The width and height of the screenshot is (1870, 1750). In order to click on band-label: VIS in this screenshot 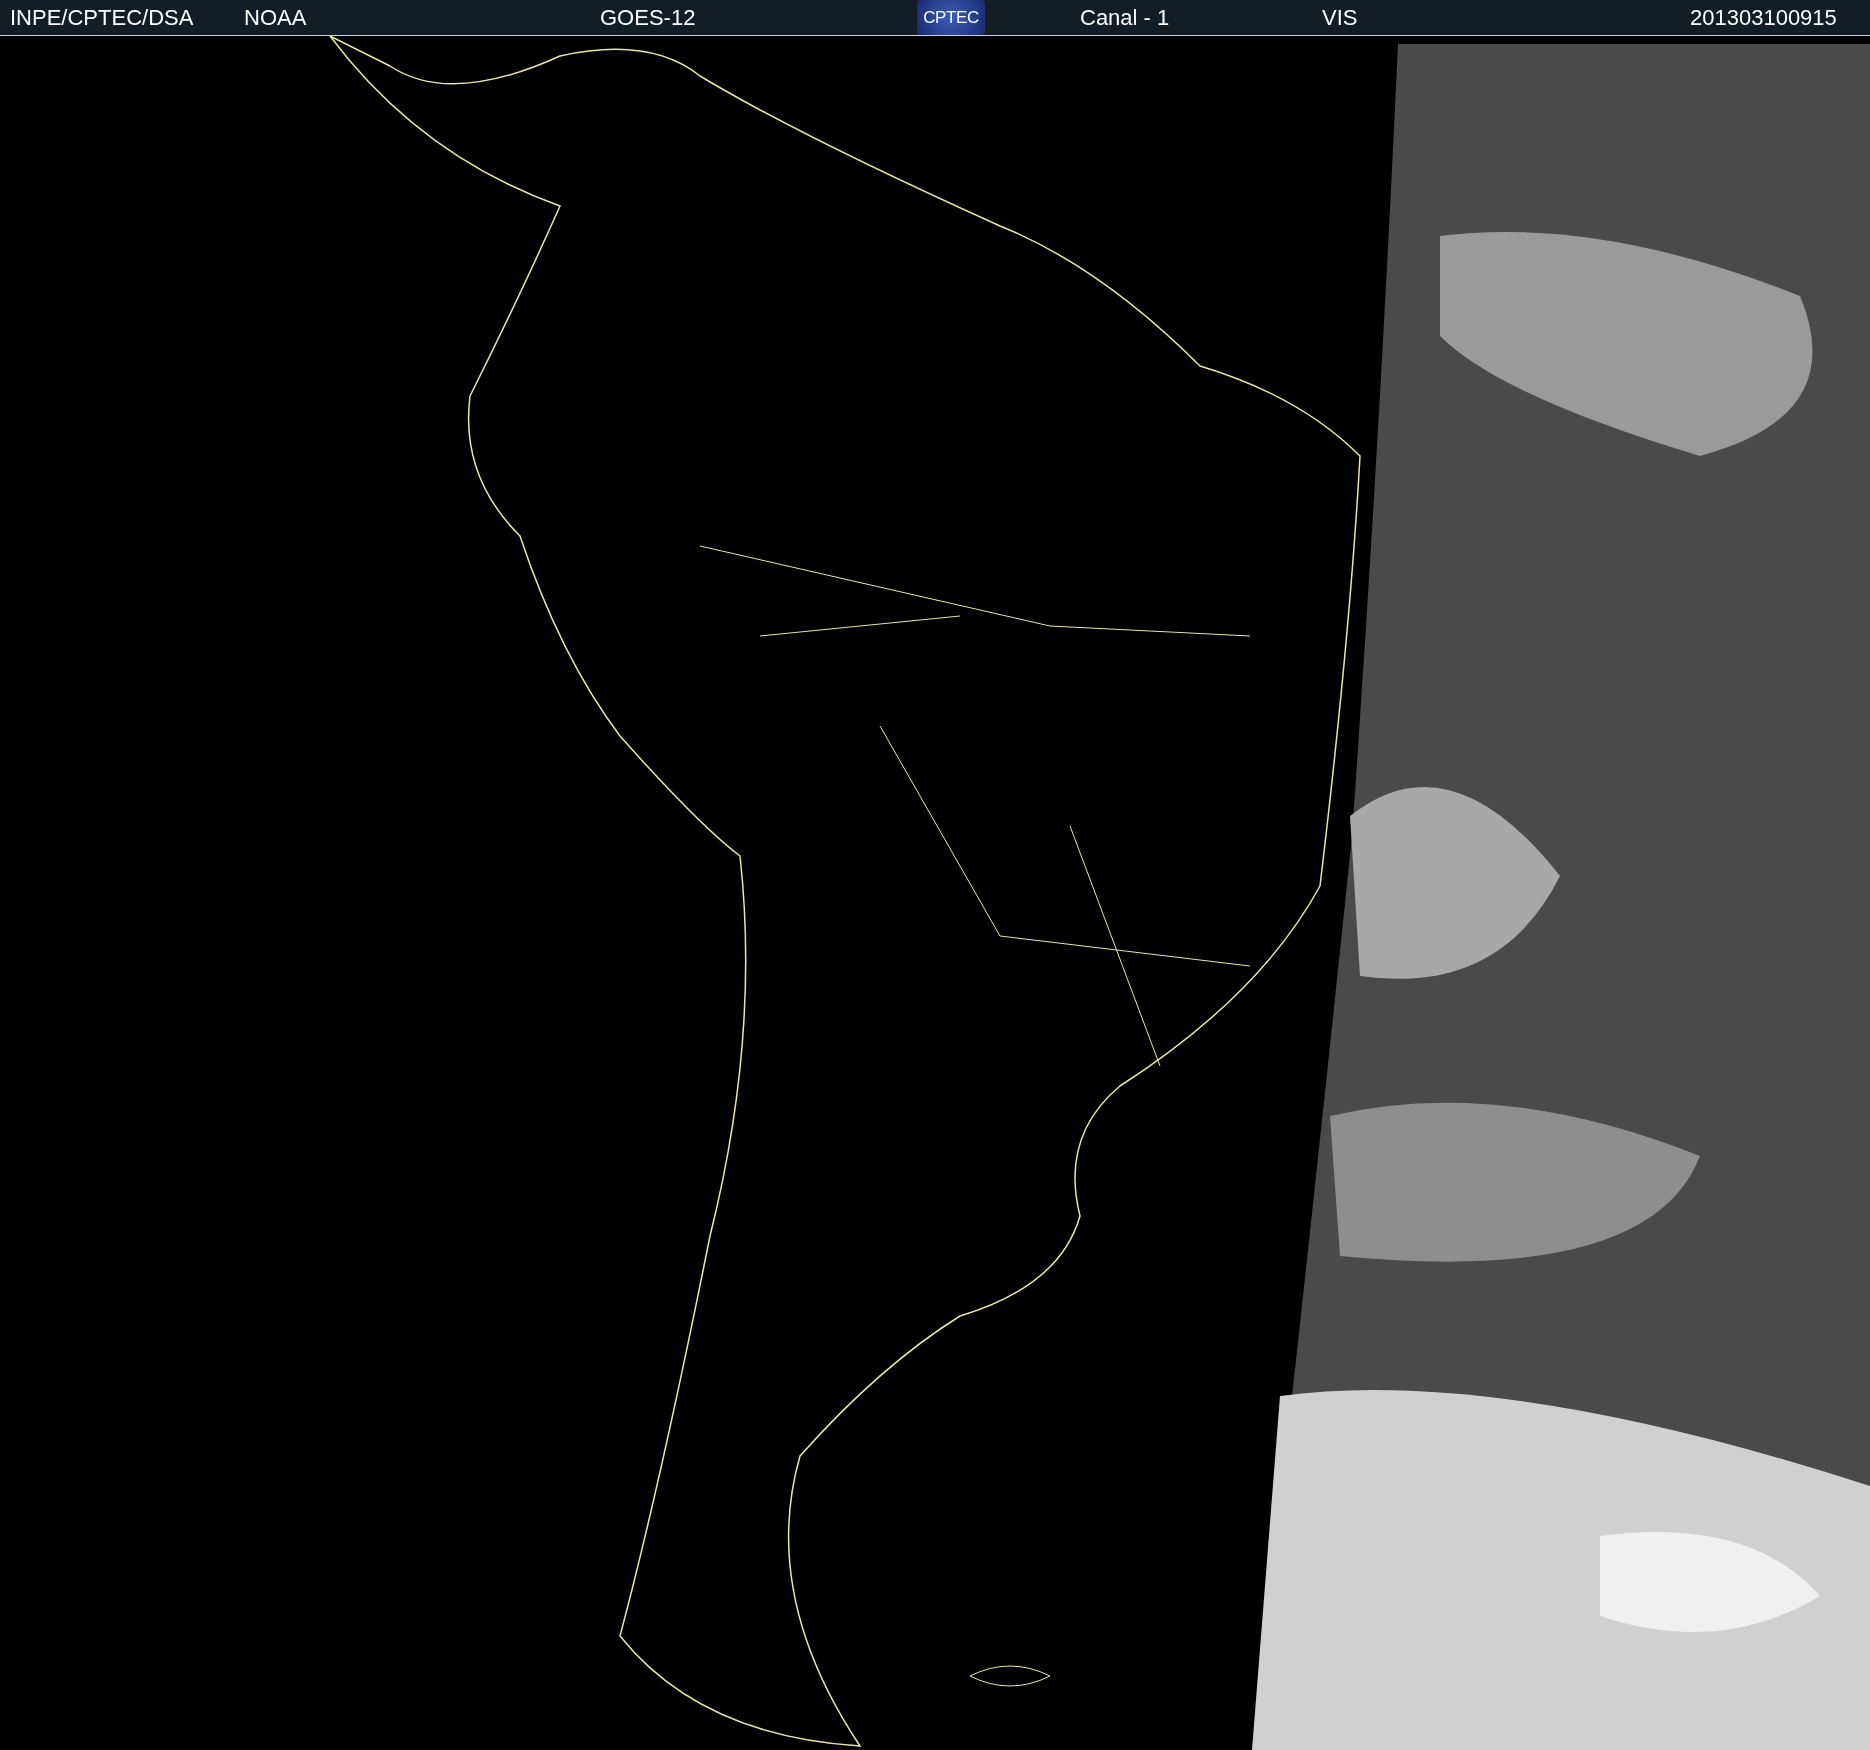, I will do `click(1340, 18)`.